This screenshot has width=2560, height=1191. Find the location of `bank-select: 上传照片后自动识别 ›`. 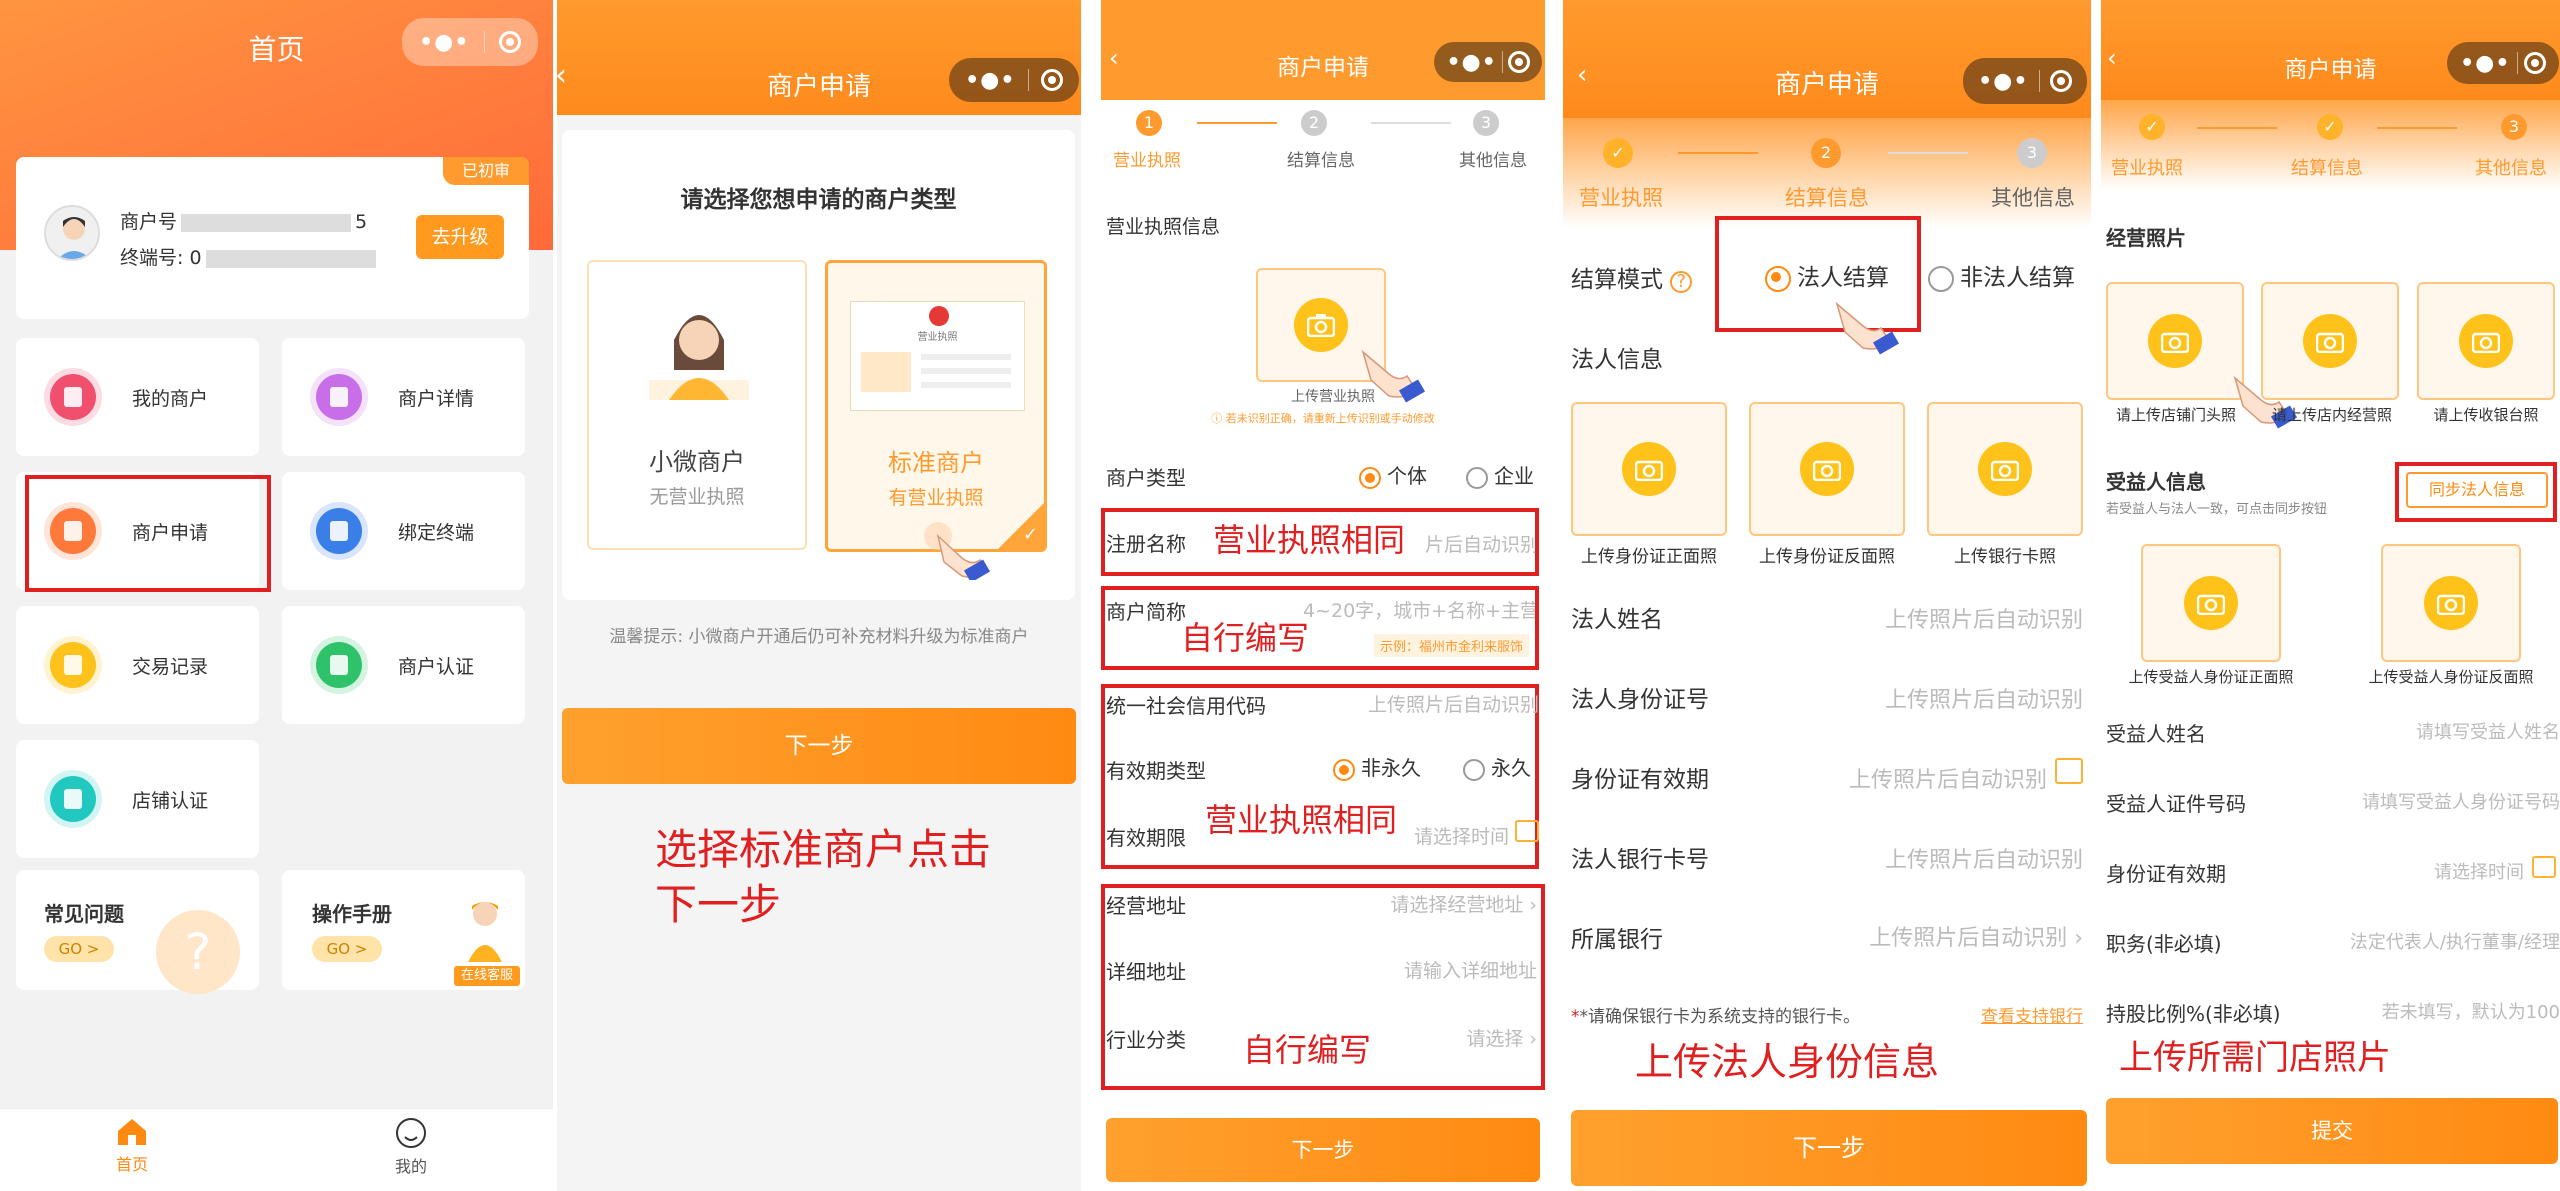

bank-select: 上传照片后自动识别 › is located at coordinates (1976, 936).